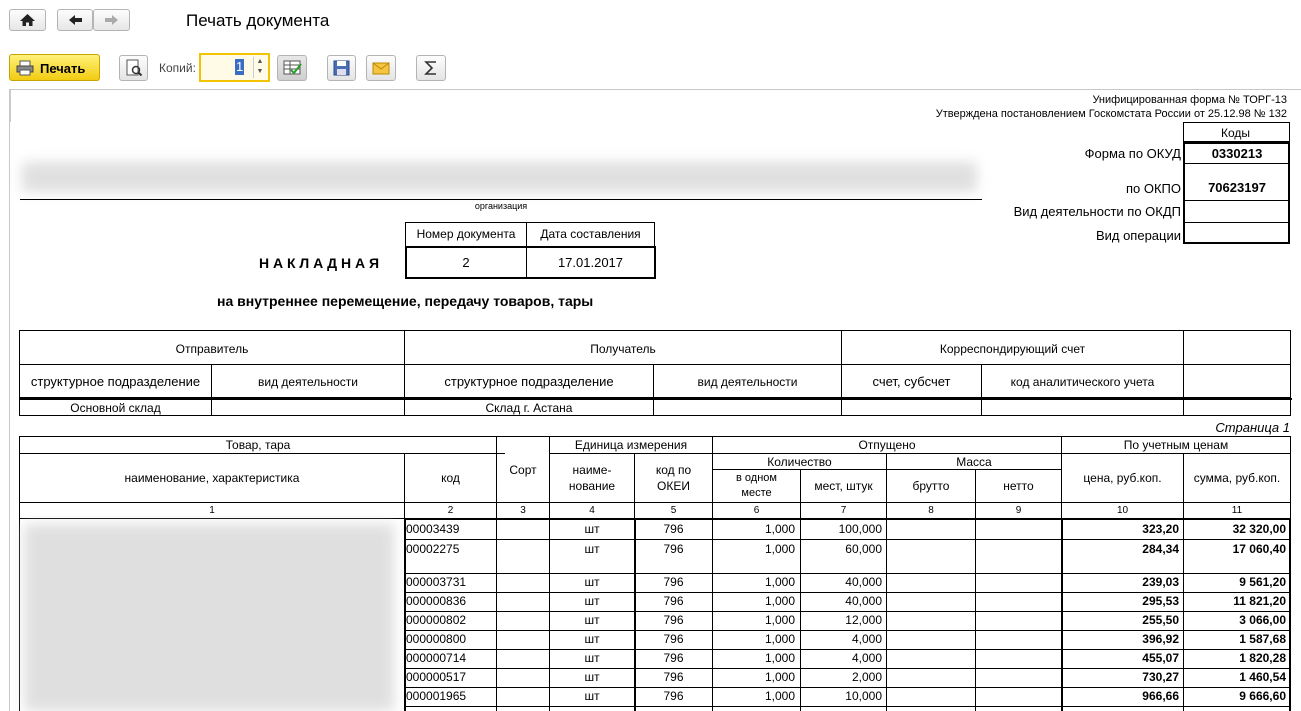 This screenshot has height=711, width=1301. What do you see at coordinates (1237, 153) in the screenshot?
I see `okud-value: 0330213` at bounding box center [1237, 153].